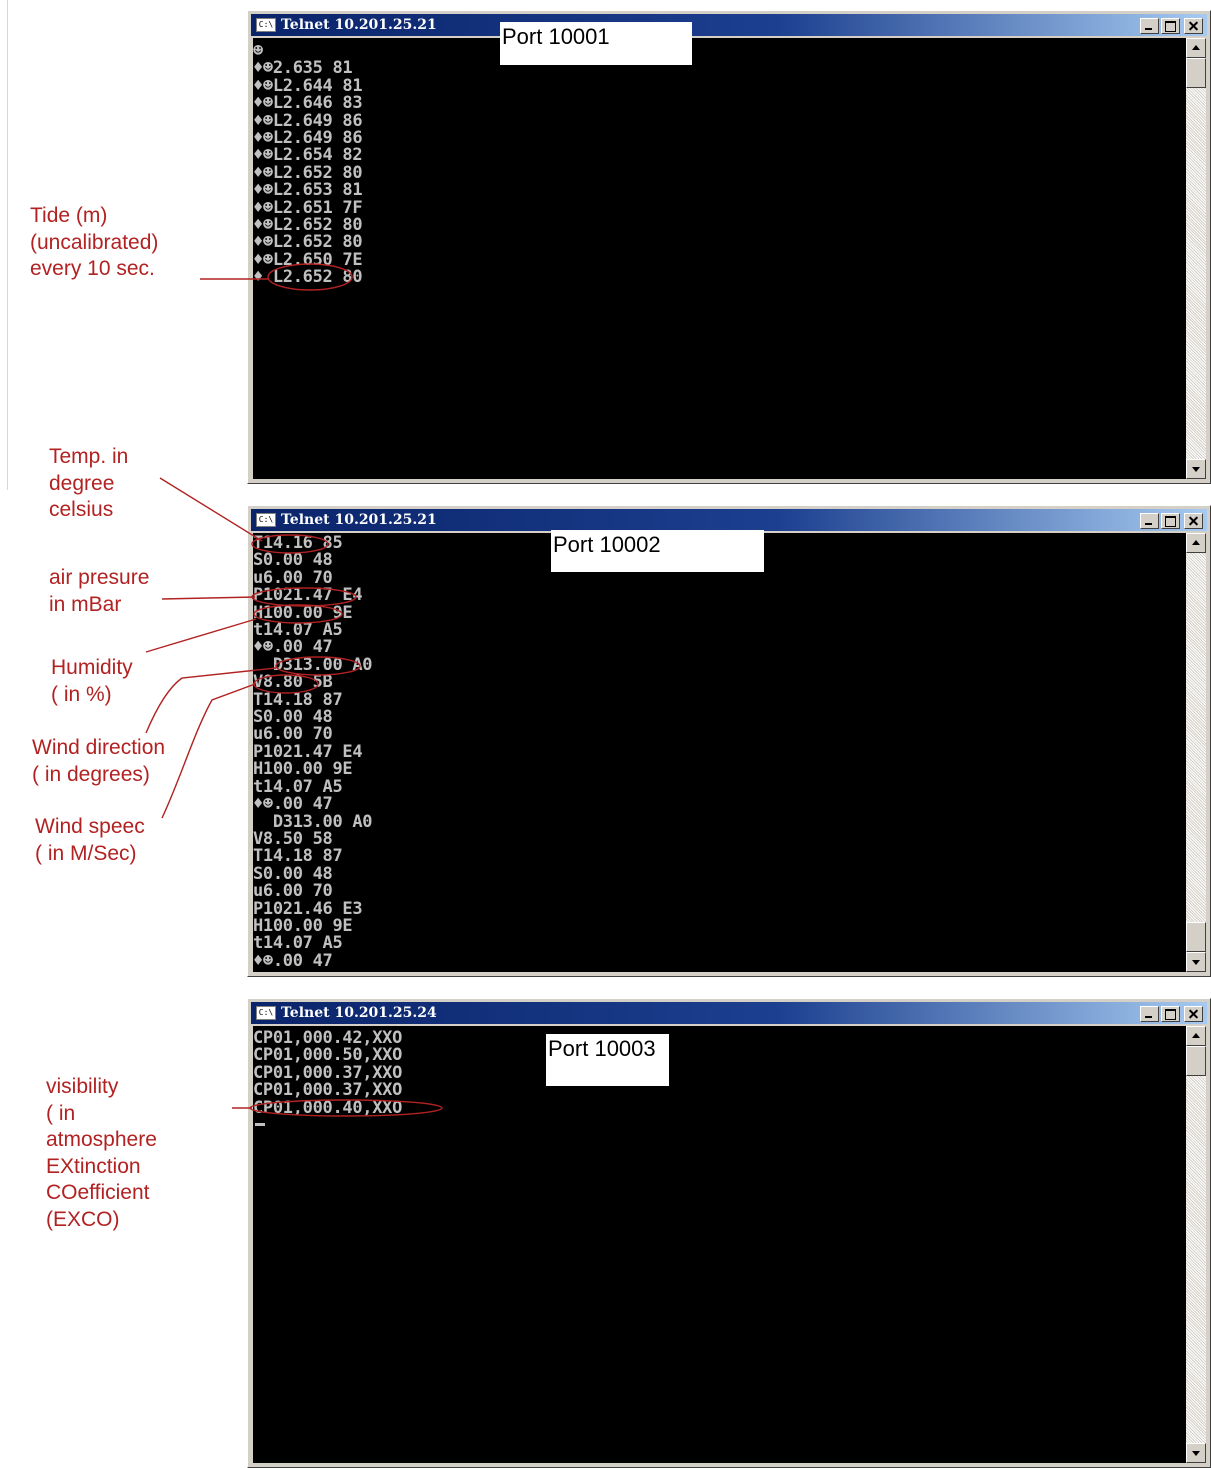 This screenshot has width=1211, height=1468. What do you see at coordinates (81, 509) in the screenshot?
I see `annotation-line: celsius` at bounding box center [81, 509].